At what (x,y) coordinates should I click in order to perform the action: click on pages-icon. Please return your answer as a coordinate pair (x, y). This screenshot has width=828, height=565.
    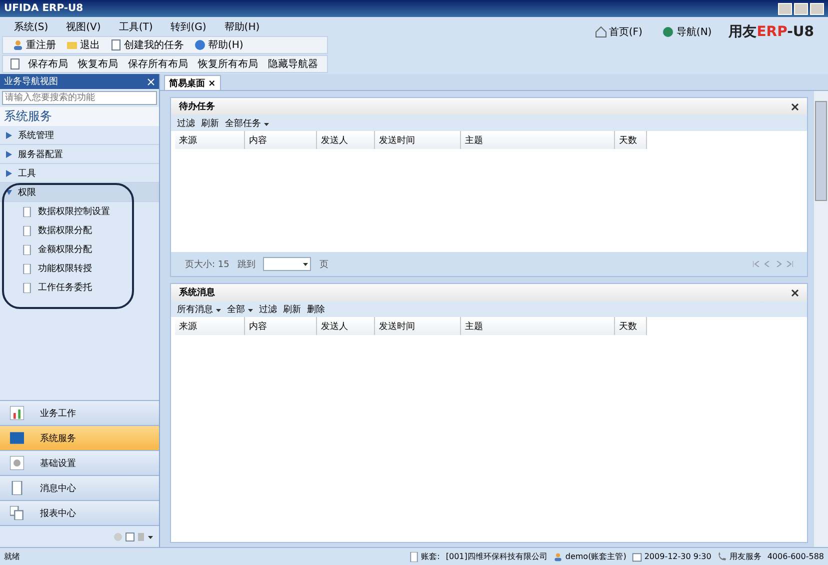
    Looking at the image, I should click on (17, 513).